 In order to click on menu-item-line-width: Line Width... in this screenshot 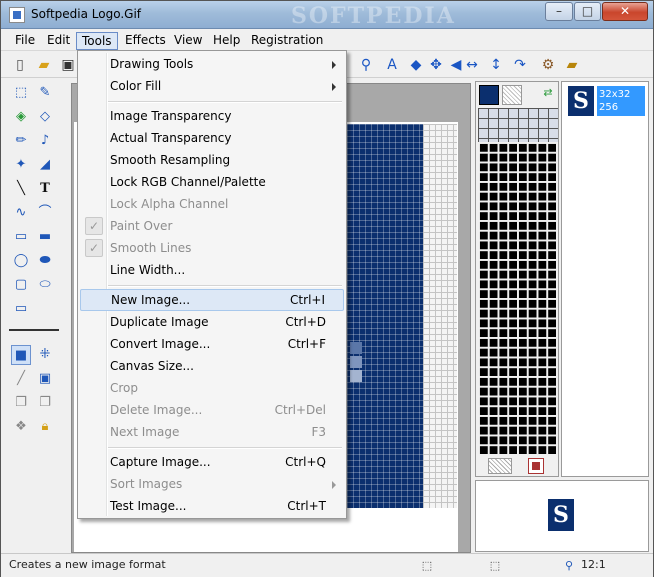, I will do `click(212, 271)`.